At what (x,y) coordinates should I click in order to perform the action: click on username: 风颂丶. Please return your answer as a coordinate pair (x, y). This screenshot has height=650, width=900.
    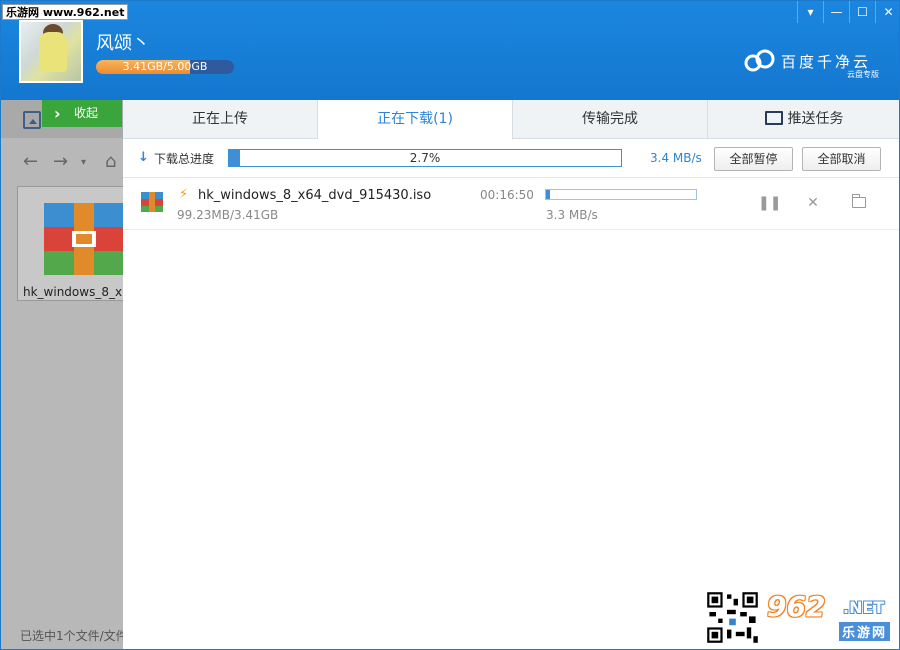
    Looking at the image, I should click on (123, 42).